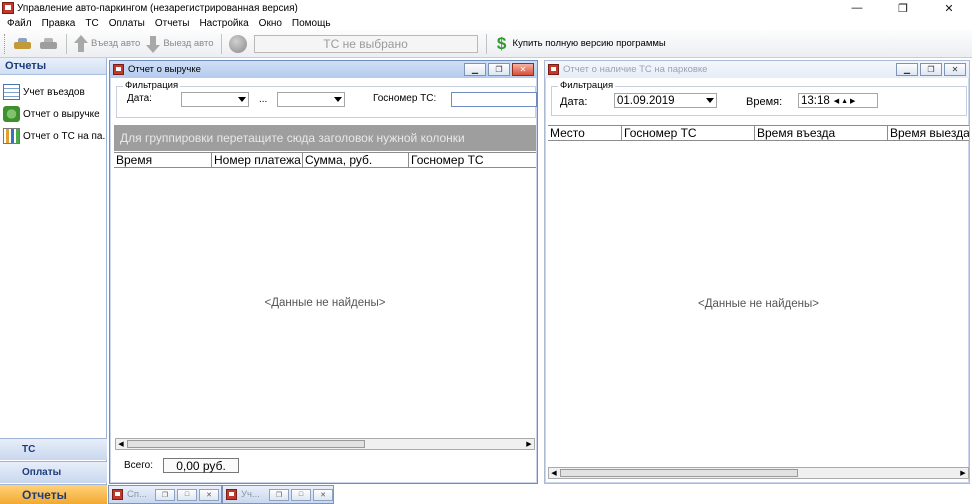 The height and width of the screenshot is (504, 972). What do you see at coordinates (53, 449) in the screenshot?
I see `nav-group-vehicles: ТС` at bounding box center [53, 449].